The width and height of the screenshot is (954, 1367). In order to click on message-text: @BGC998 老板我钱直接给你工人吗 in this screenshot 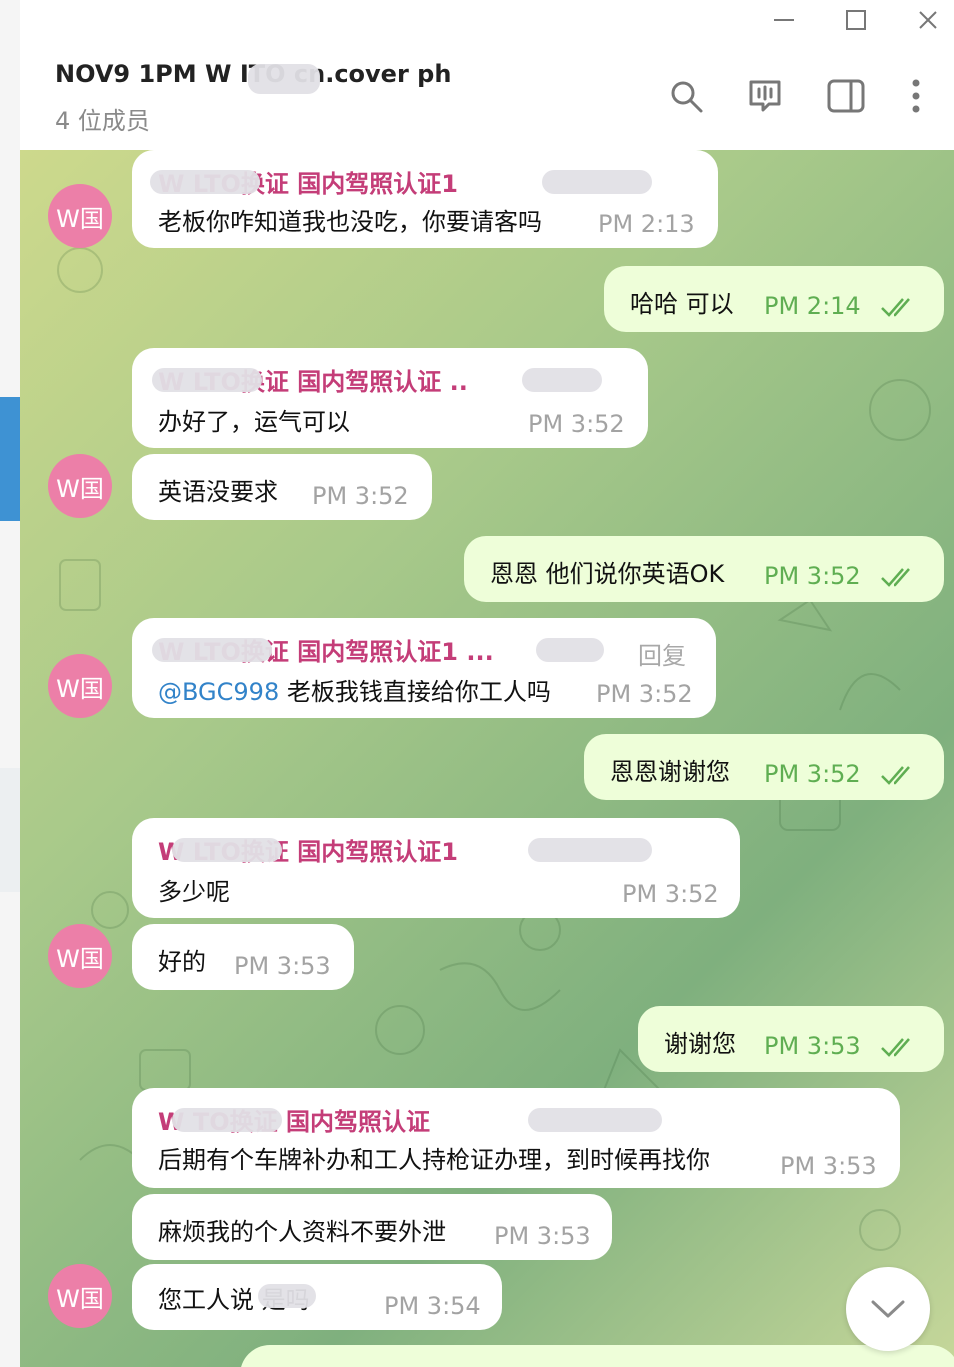, I will do `click(354, 692)`.